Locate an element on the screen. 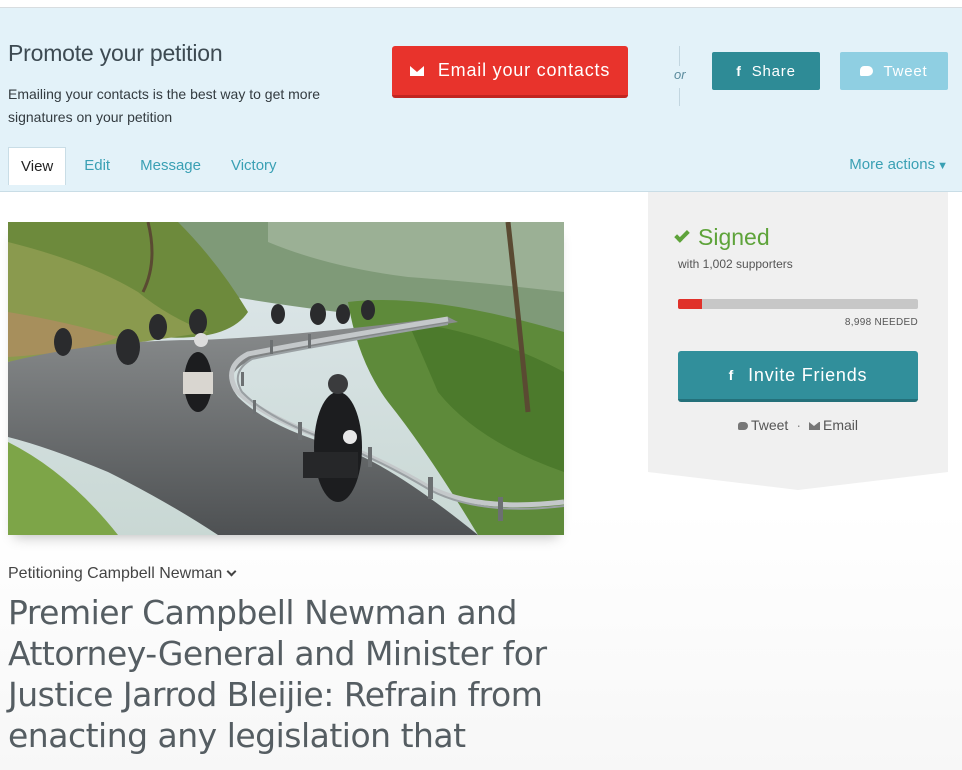 The image size is (962, 770). share-links: Tweet · Email is located at coordinates (798, 425).